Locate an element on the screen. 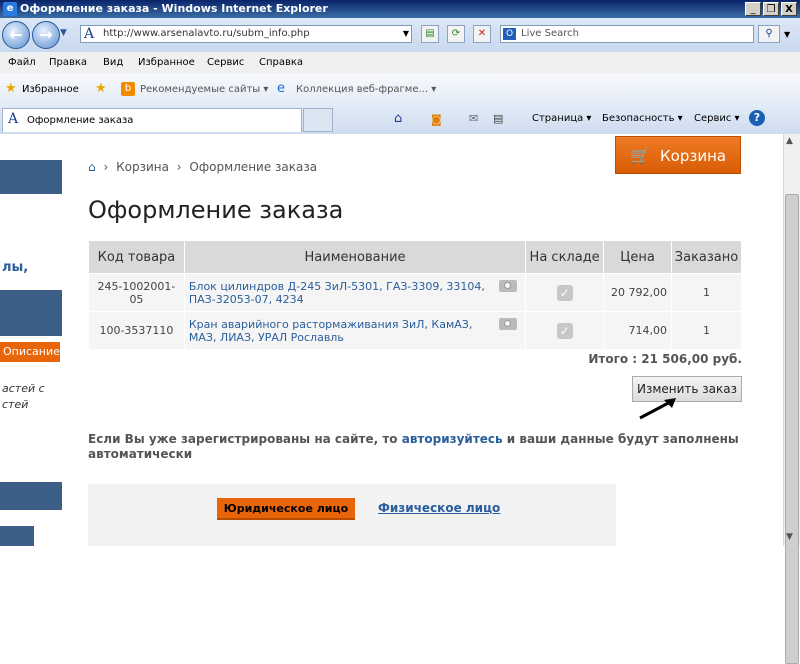 The height and width of the screenshot is (664, 800). header-name: Наименование is located at coordinates (355, 257).